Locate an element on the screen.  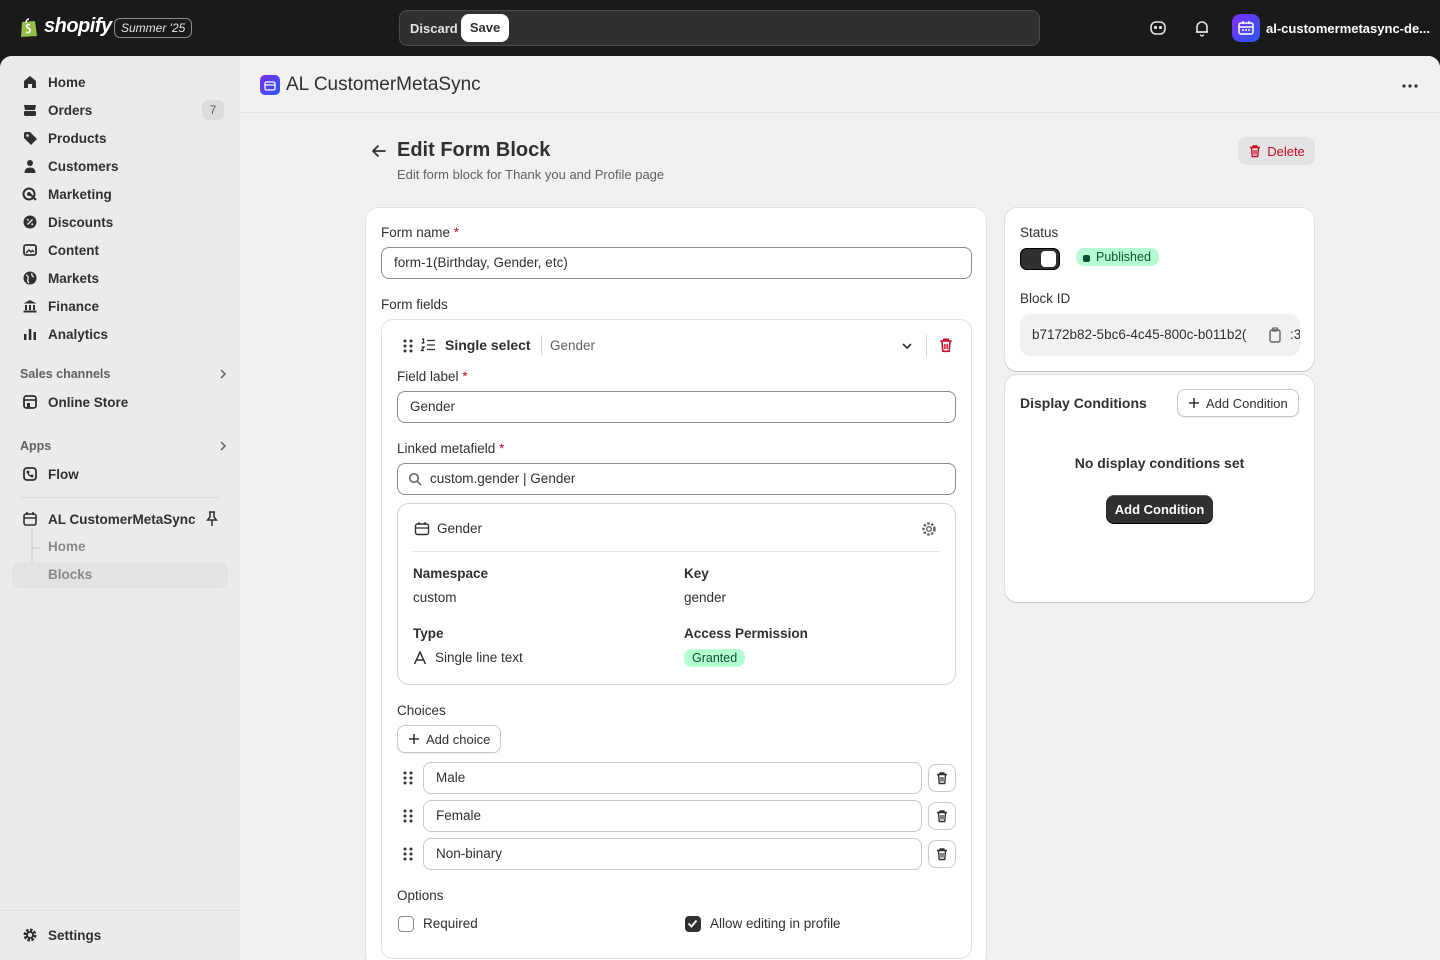
display-conditions-title: Display Conditions is located at coordinates (1083, 403).